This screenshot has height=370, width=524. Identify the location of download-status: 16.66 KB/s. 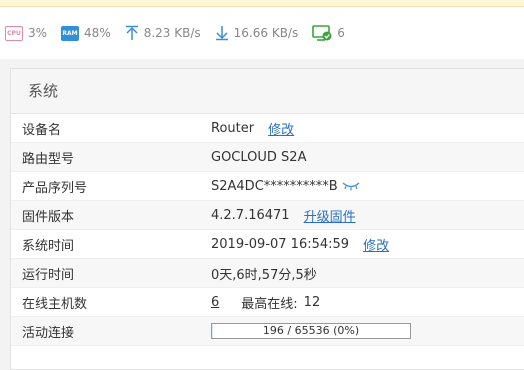
(257, 33).